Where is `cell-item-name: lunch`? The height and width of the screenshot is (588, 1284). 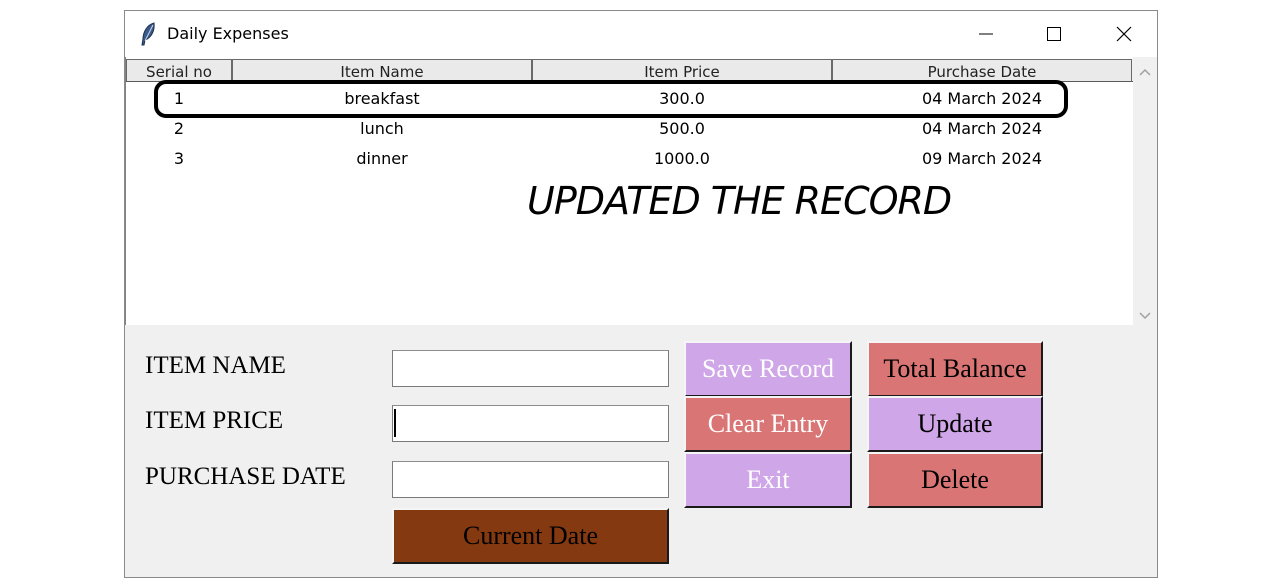
cell-item-name: lunch is located at coordinates (382, 128).